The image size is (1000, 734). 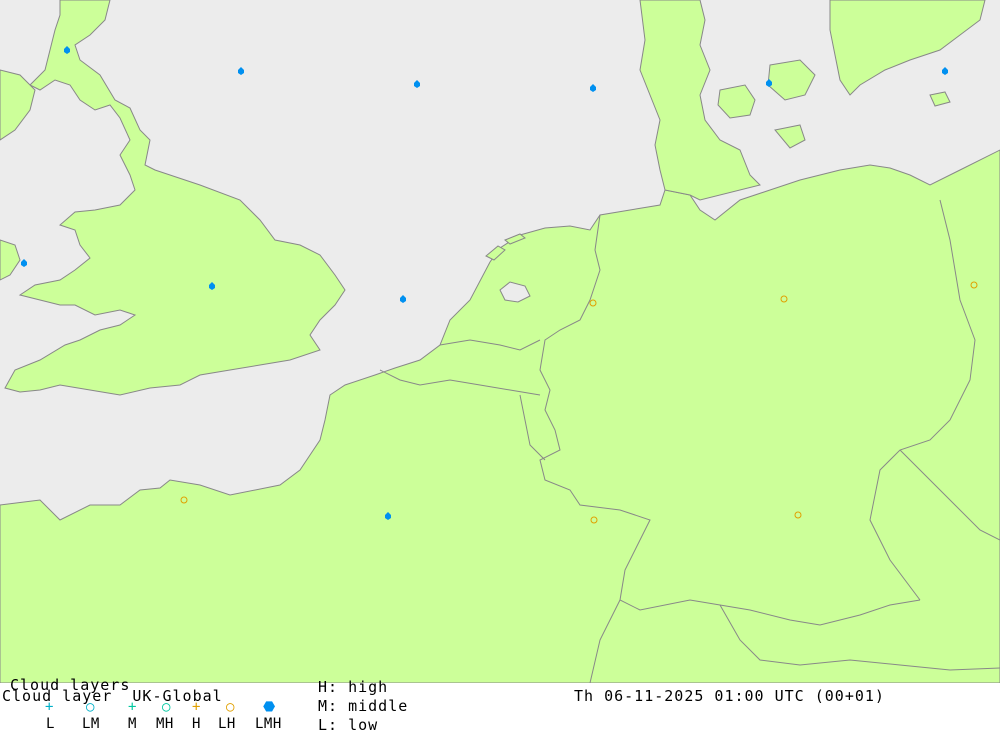 I want to click on legend-l-icon: +, so click(x=49, y=707).